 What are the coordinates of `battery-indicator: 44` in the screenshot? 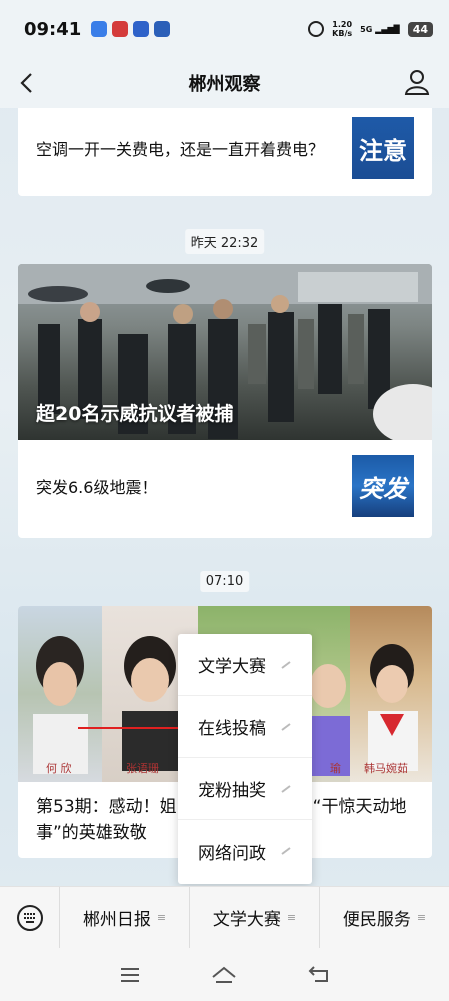 It's located at (420, 29).